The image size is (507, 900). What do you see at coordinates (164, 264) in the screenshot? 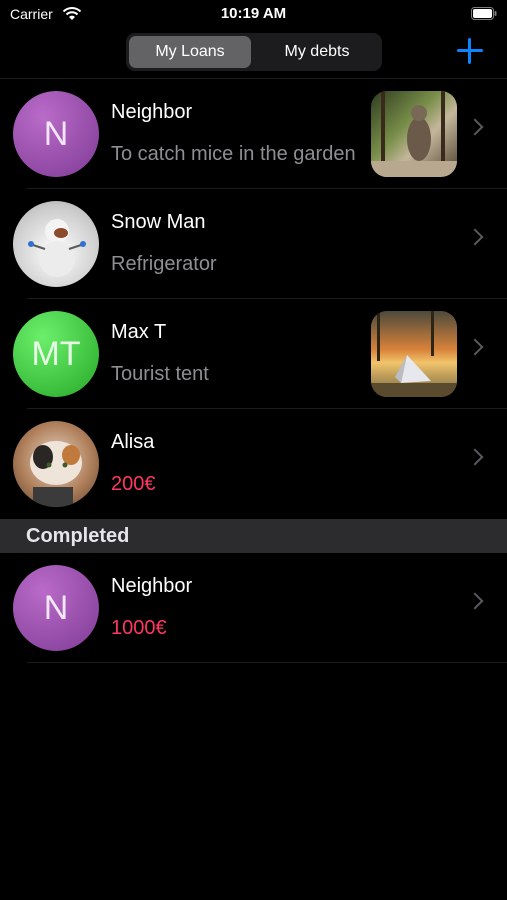
I see `loan-detail: Refrigerator` at bounding box center [164, 264].